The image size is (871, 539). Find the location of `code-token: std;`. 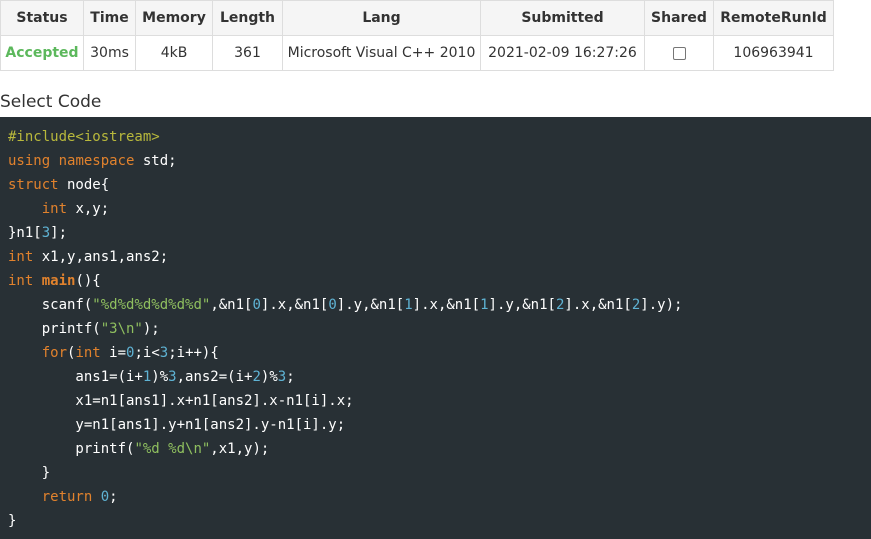

code-token: std; is located at coordinates (155, 161).